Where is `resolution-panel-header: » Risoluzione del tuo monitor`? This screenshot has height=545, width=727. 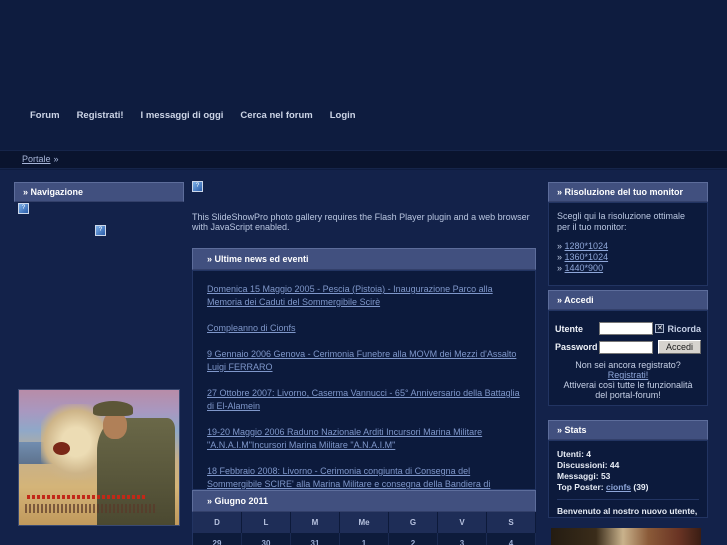
resolution-panel-header: » Risoluzione del tuo monitor is located at coordinates (628, 192).